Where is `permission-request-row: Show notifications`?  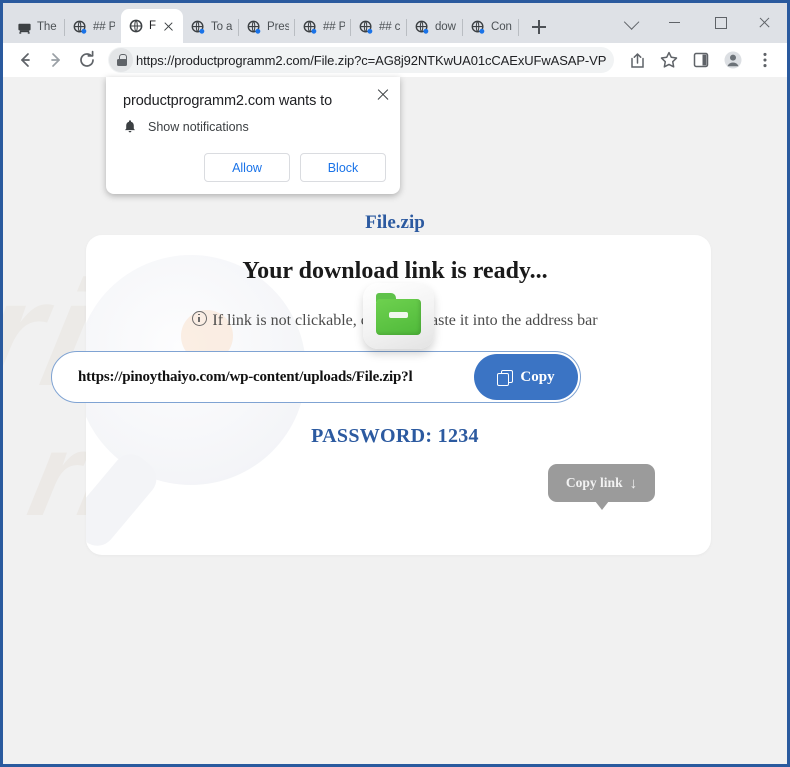
permission-request-row: Show notifications is located at coordinates (186, 126).